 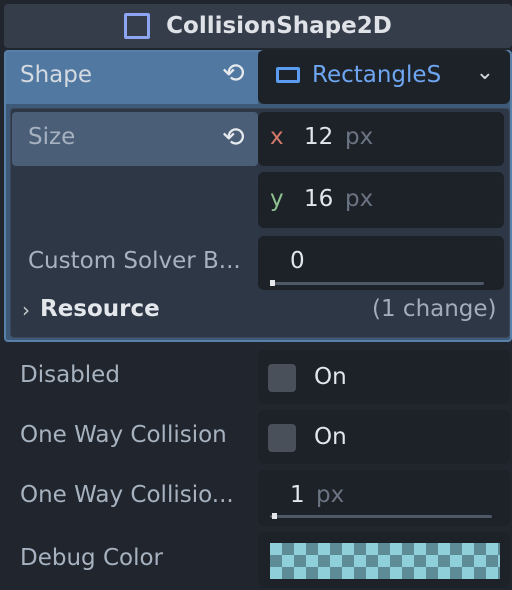 I want to click on disabled-checkbox, so click(x=282, y=378).